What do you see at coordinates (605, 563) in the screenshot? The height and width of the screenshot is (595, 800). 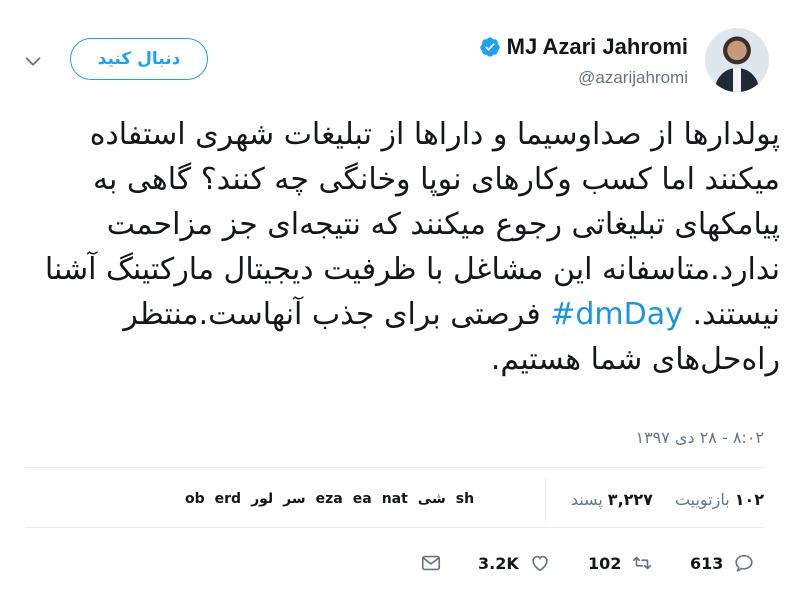 I see `retweet-count: 102` at bounding box center [605, 563].